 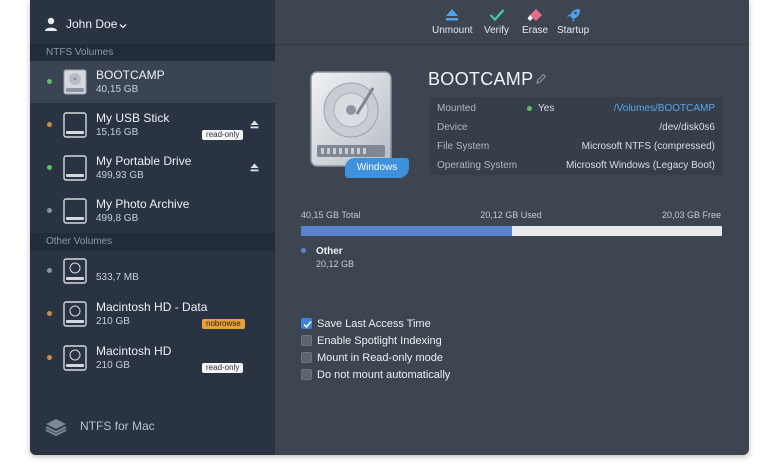 I want to click on verify-button: Verify, so click(x=496, y=22).